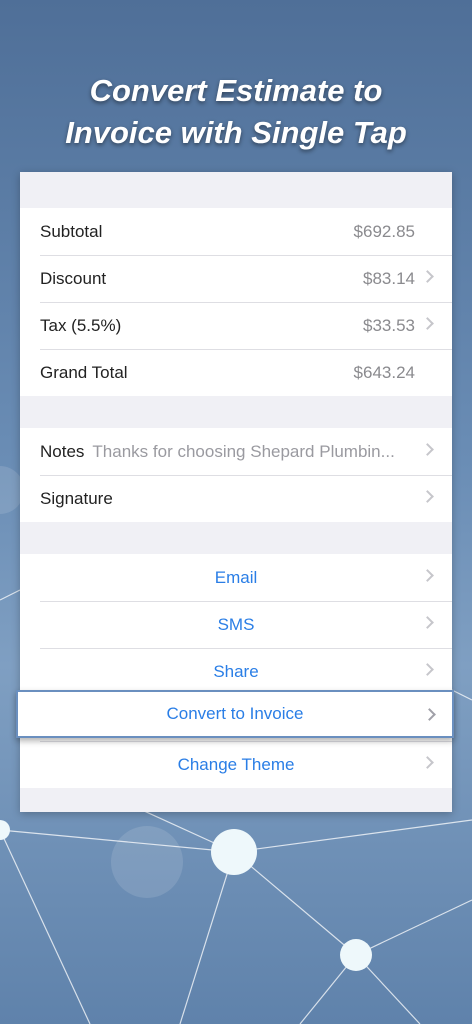 Image resolution: width=472 pixels, height=1024 pixels. Describe the element at coordinates (236, 278) in the screenshot. I see `discount-row: Discount $83.14` at that location.